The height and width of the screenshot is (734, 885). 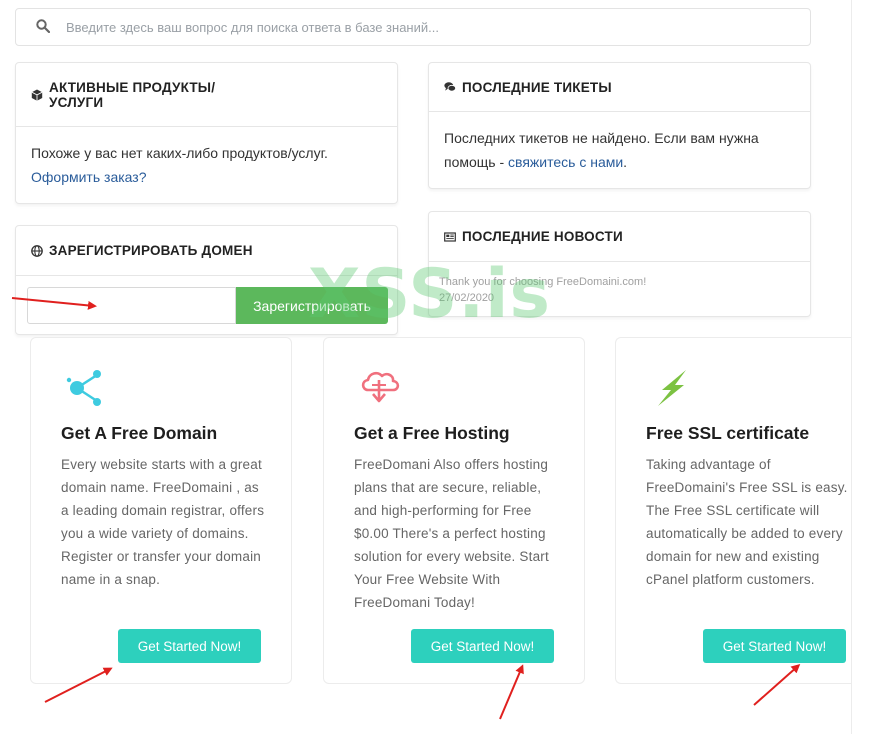 I want to click on panel-header: Зарегистрировать домен, so click(x=206, y=251).